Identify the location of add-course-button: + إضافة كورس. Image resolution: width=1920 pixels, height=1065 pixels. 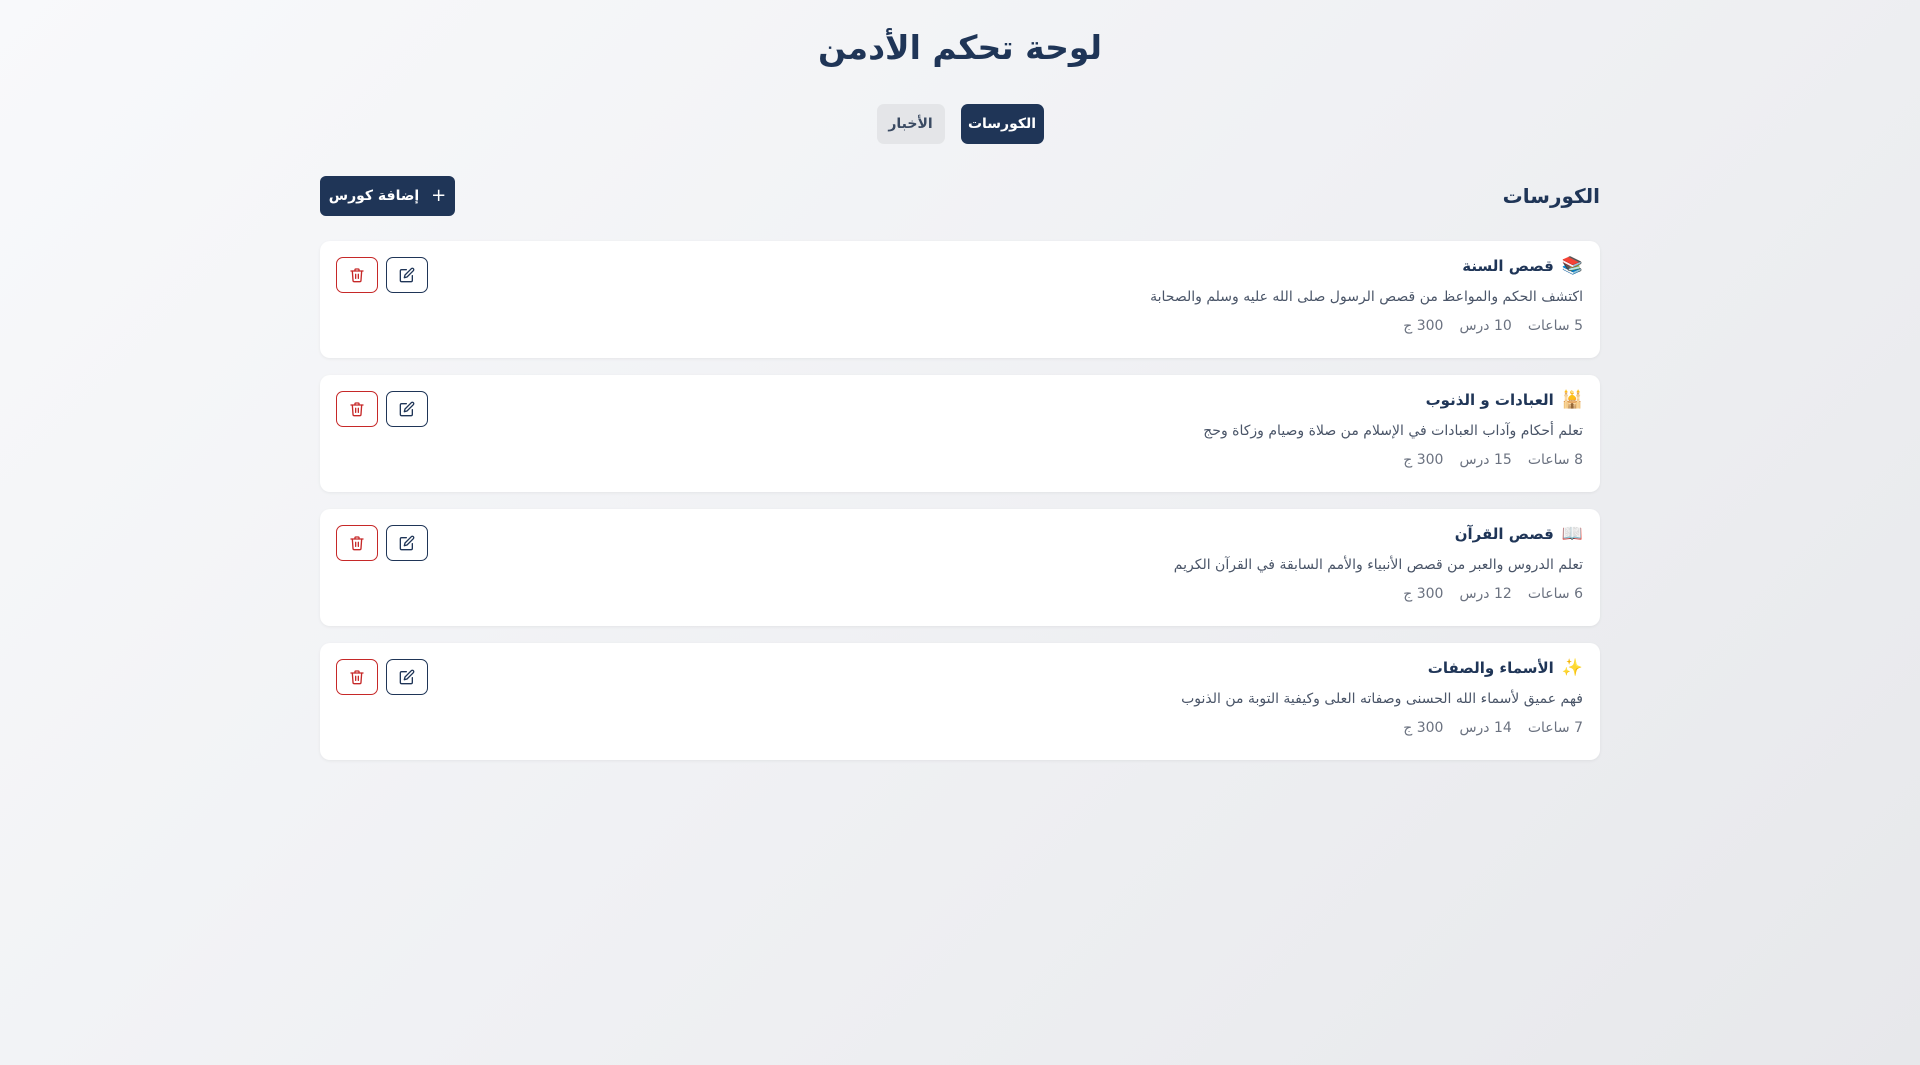
(387, 196).